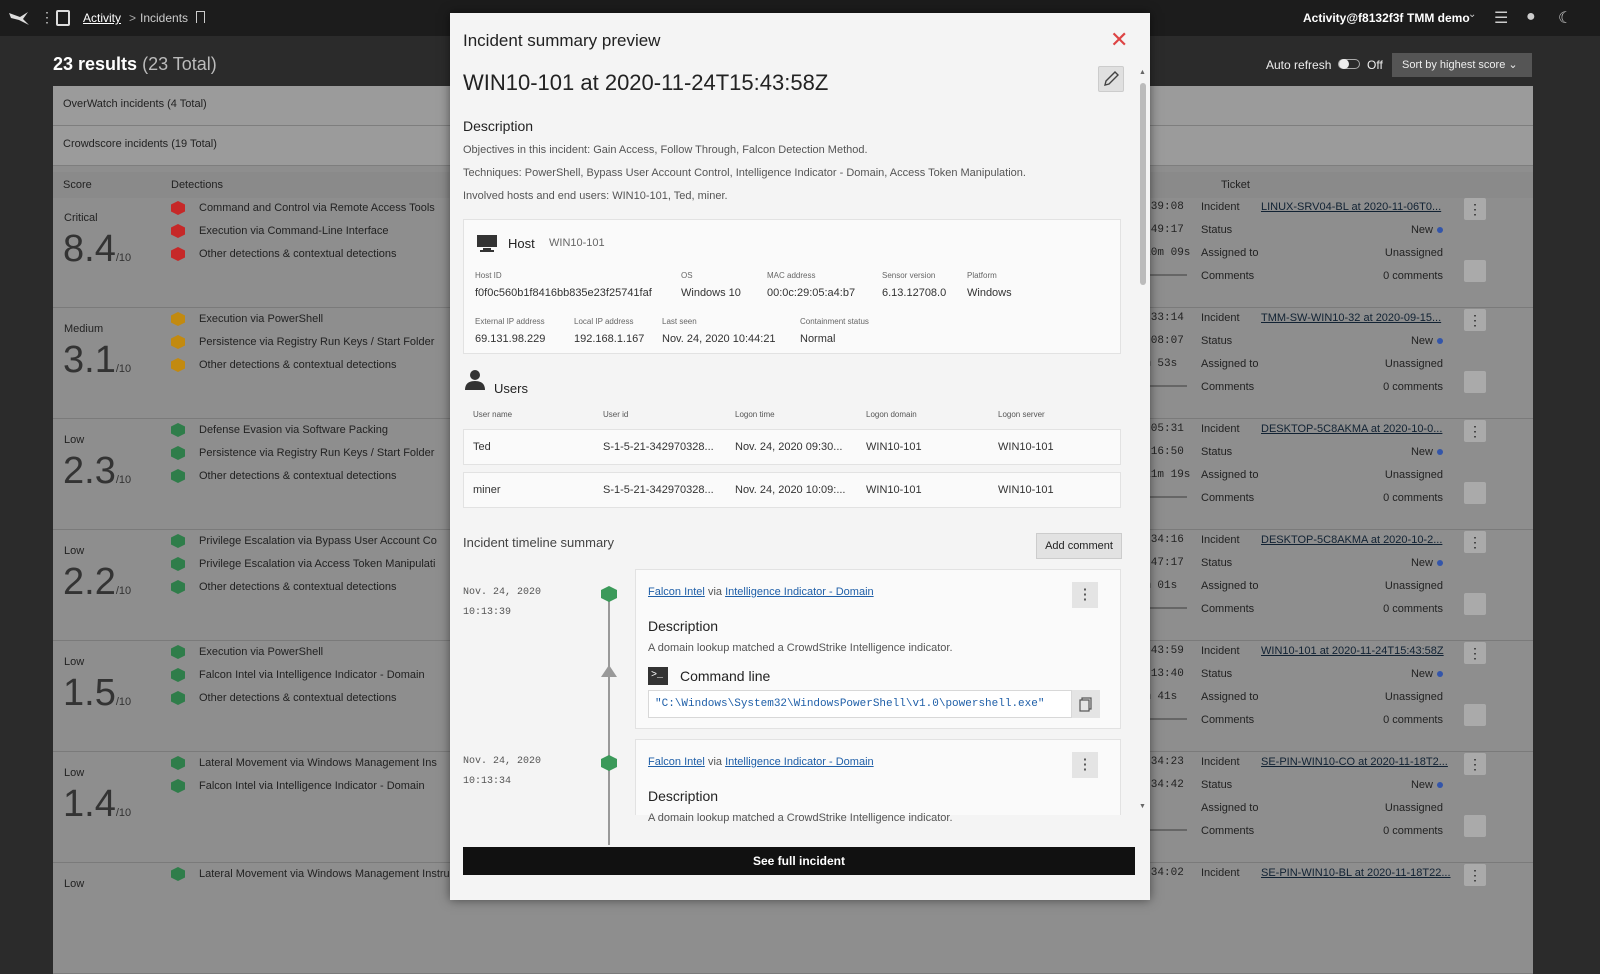 The width and height of the screenshot is (1600, 974). I want to click on crowdscore: 8.4/10, so click(97, 249).